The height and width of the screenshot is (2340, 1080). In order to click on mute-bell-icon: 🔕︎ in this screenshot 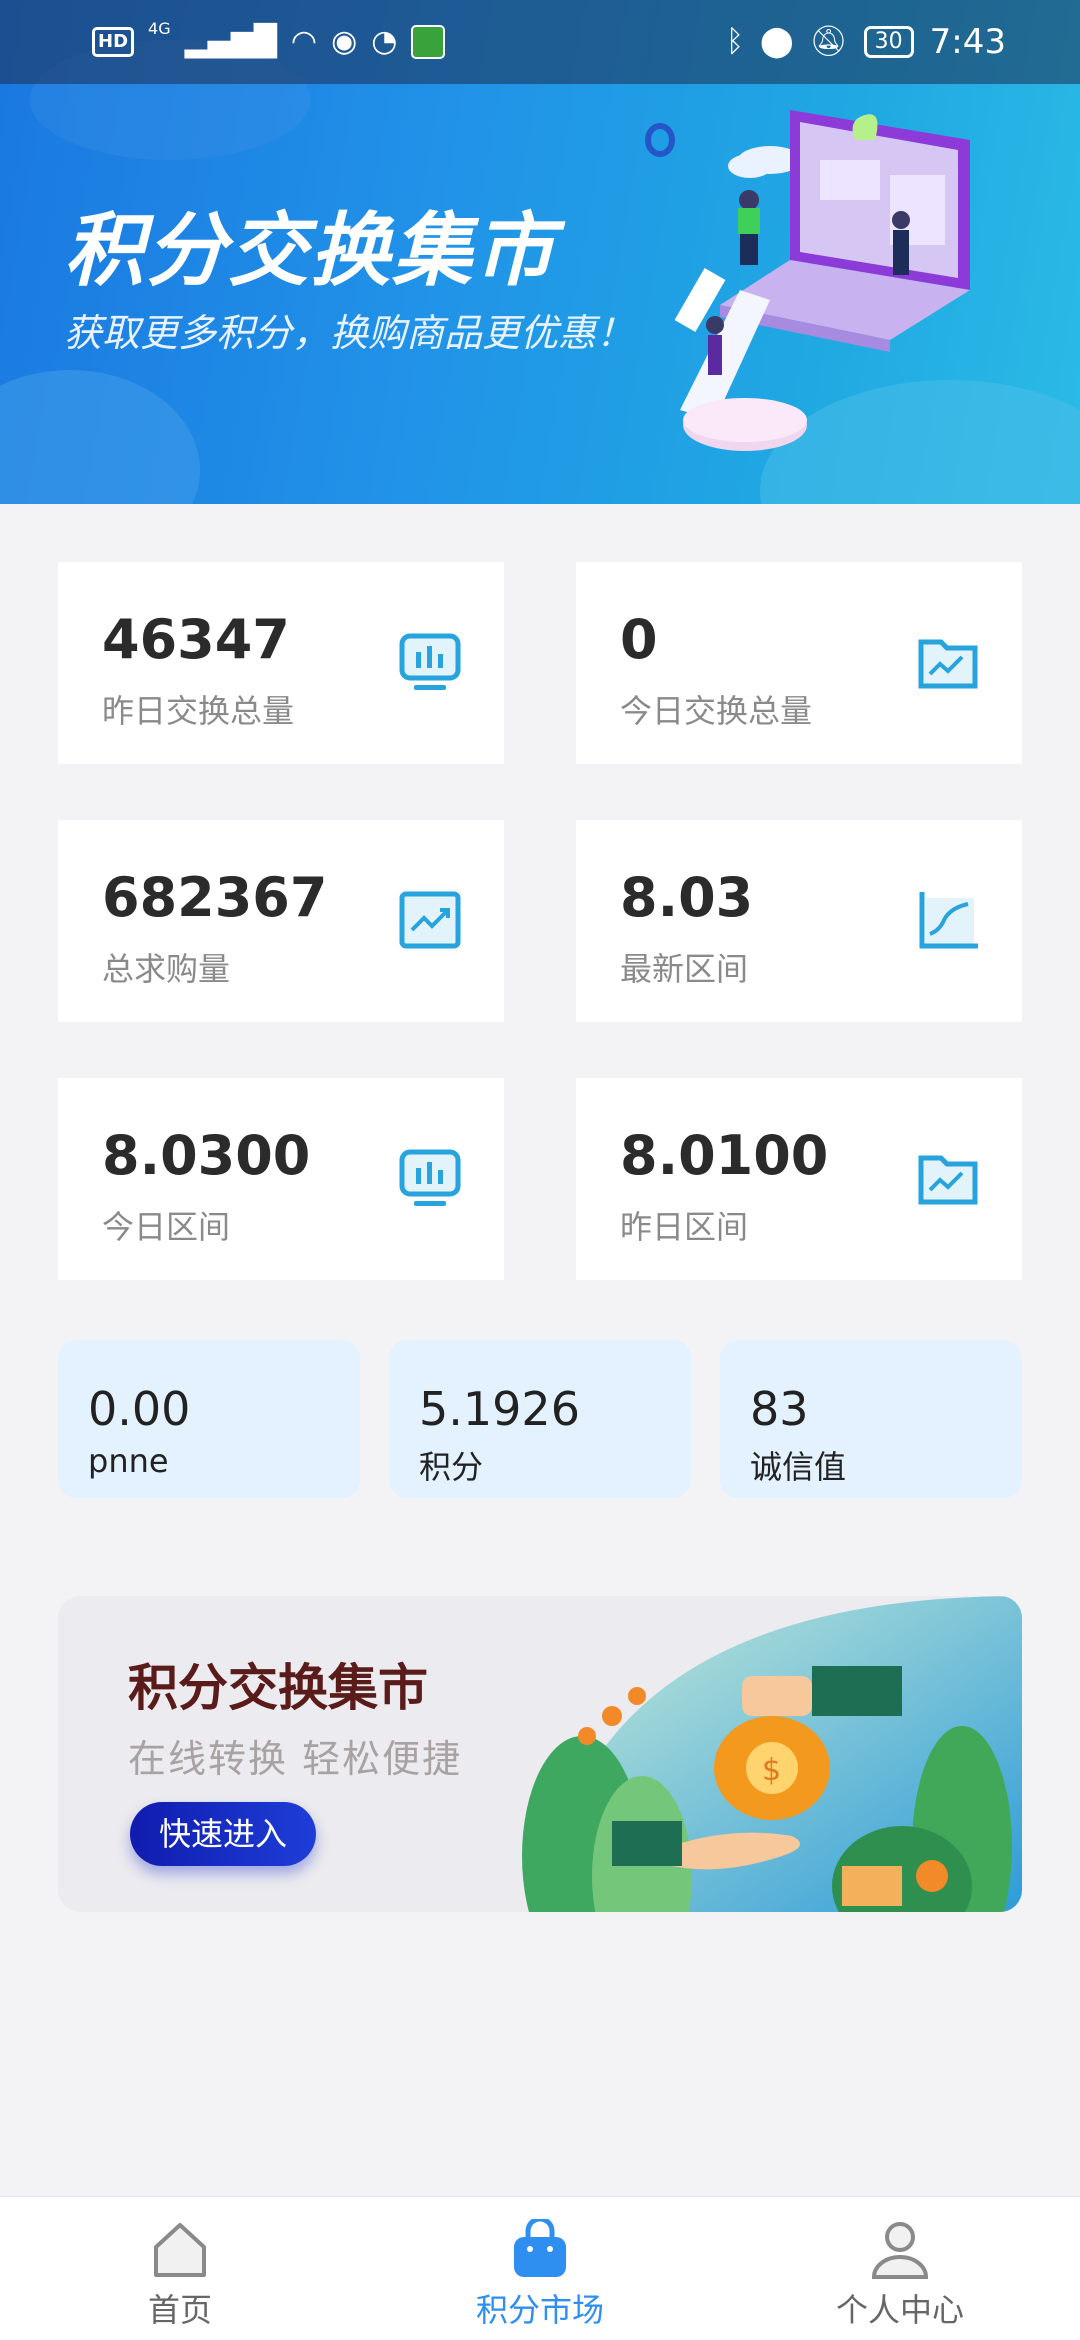, I will do `click(828, 41)`.